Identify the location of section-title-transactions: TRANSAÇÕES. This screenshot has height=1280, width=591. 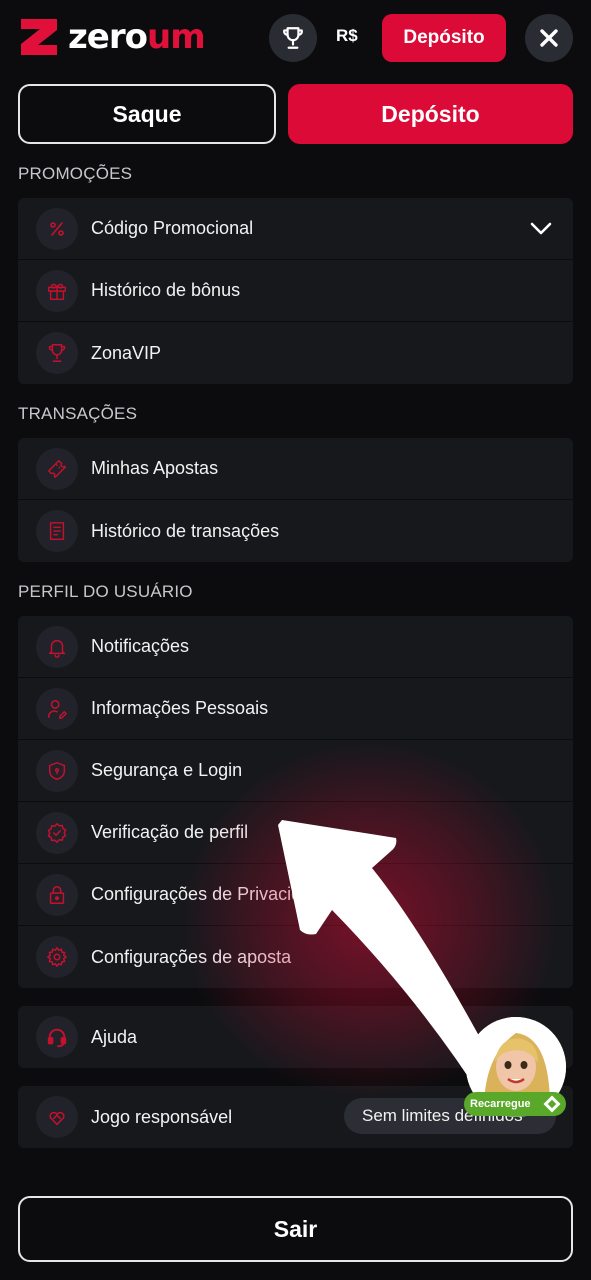
(78, 413).